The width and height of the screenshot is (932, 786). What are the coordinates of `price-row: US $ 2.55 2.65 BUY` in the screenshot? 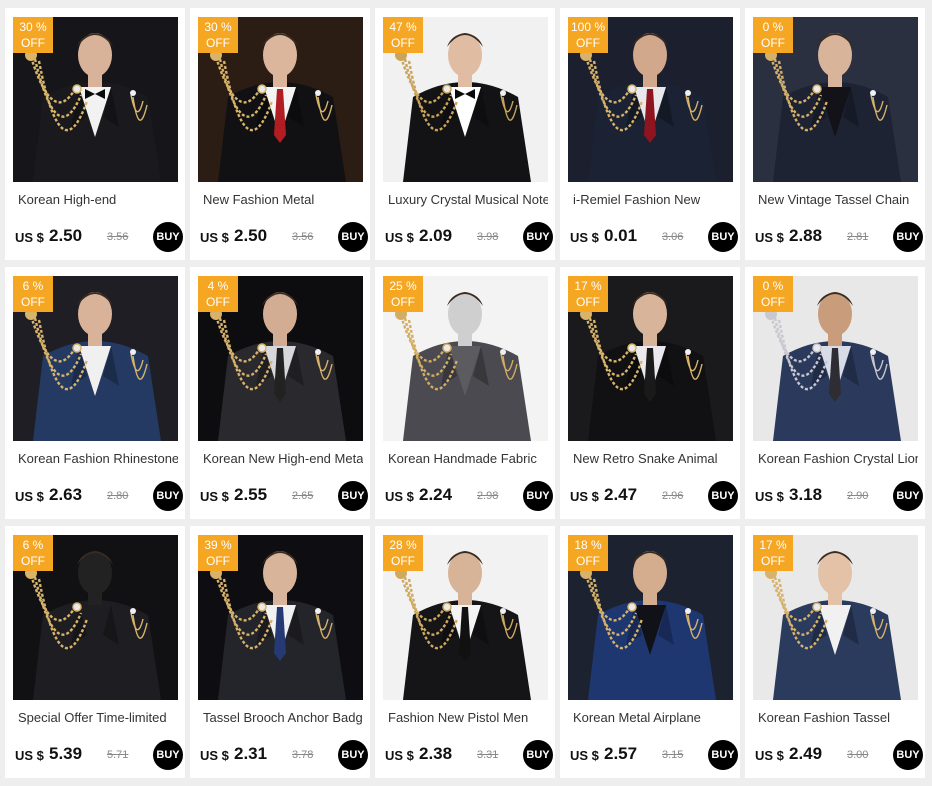 It's located at (284, 496).